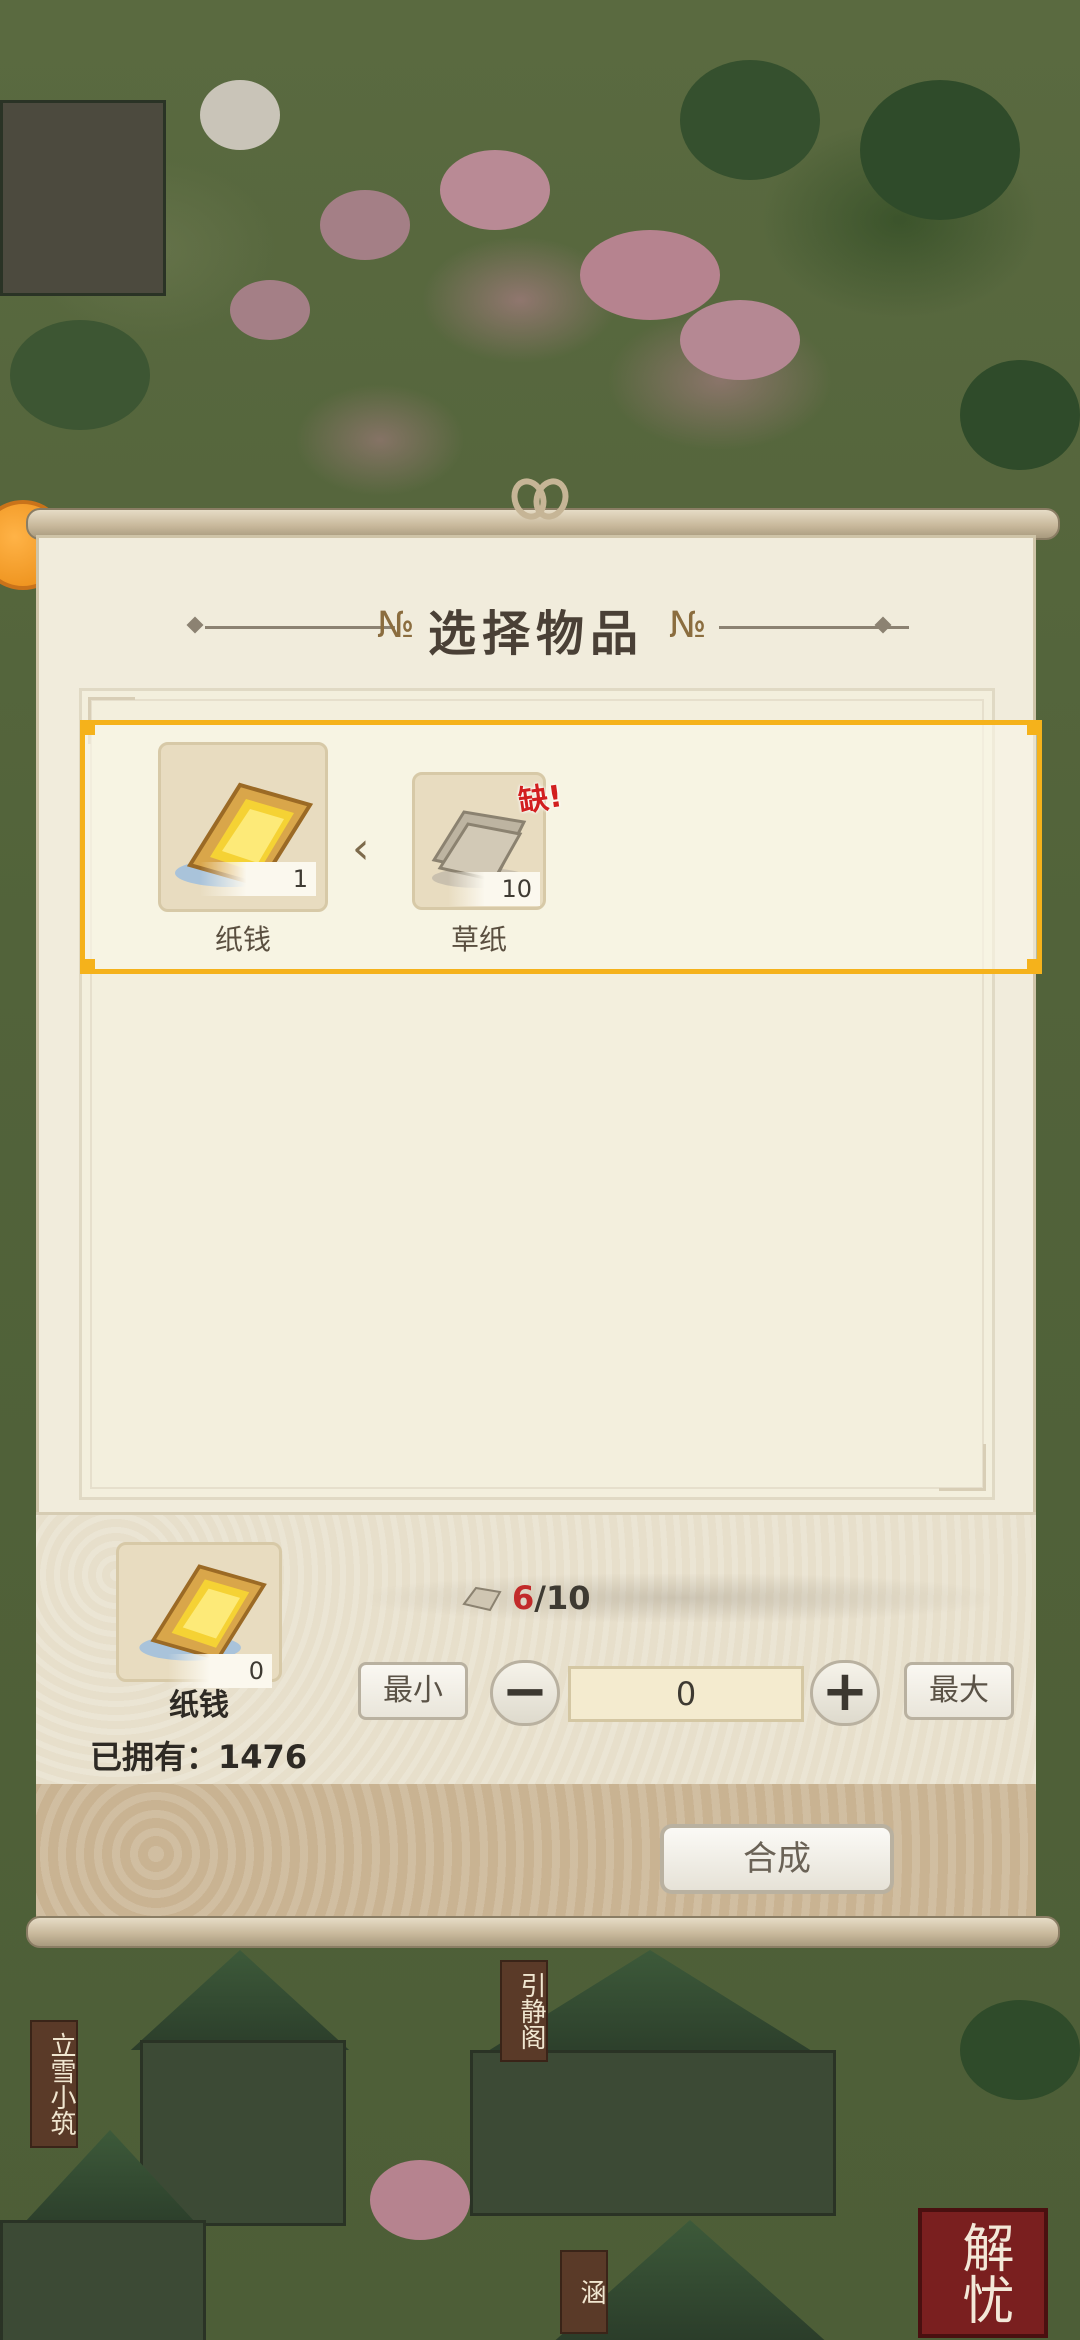 The image size is (1080, 2340). Describe the element at coordinates (686, 1694) in the screenshot. I see `quantity-field: 0` at that location.